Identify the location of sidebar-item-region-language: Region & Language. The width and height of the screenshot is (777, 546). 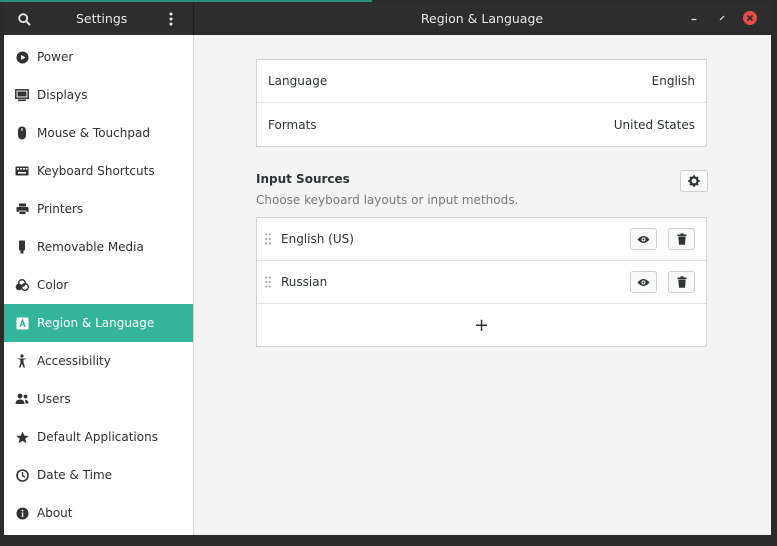
(98, 323).